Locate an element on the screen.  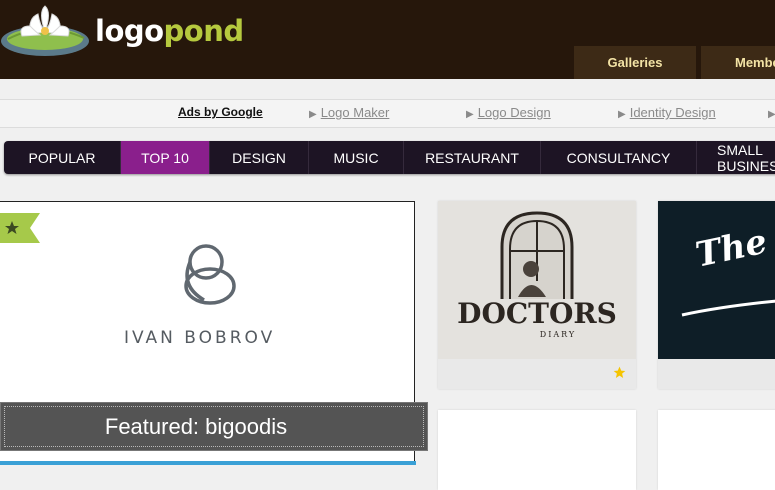
tab-consultancy: CONSULTANCY is located at coordinates (619, 157).